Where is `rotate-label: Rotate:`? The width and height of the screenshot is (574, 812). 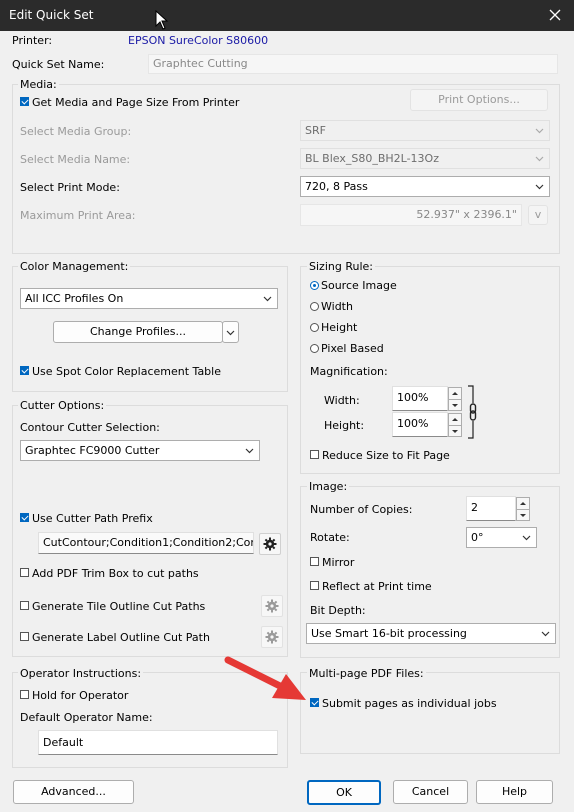 rotate-label: Rotate: is located at coordinates (330, 537).